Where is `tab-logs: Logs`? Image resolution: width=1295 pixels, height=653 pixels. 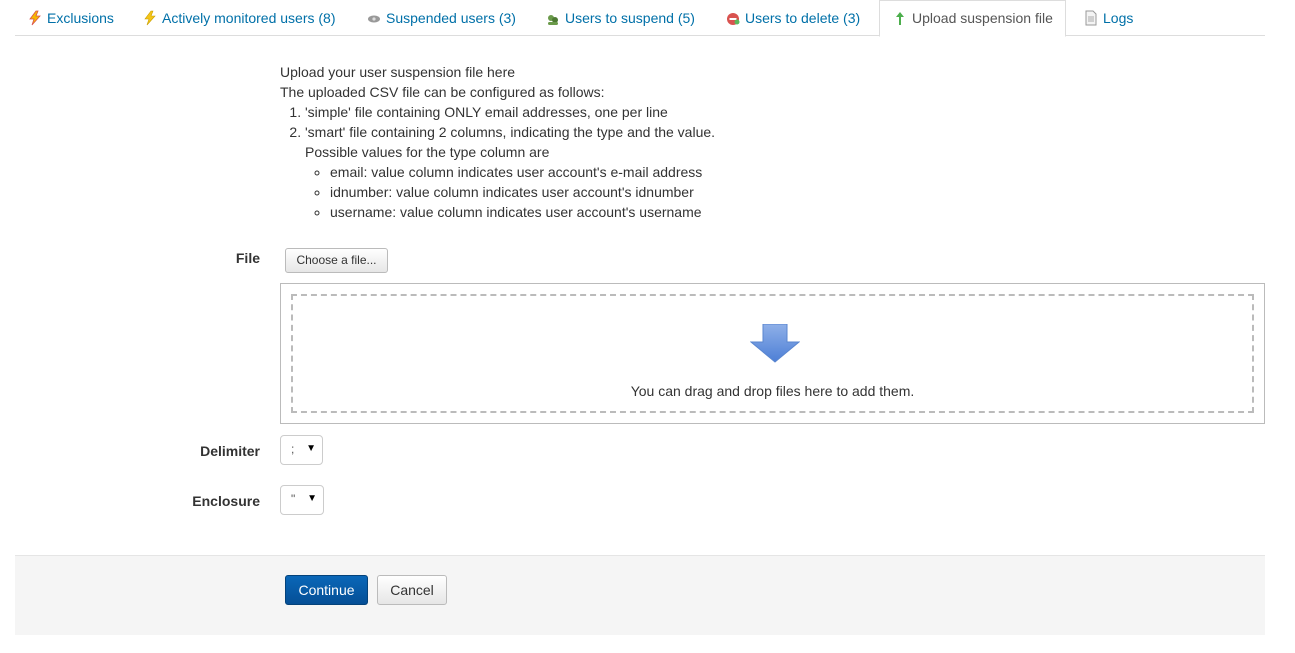
tab-logs: Logs is located at coordinates (1108, 18).